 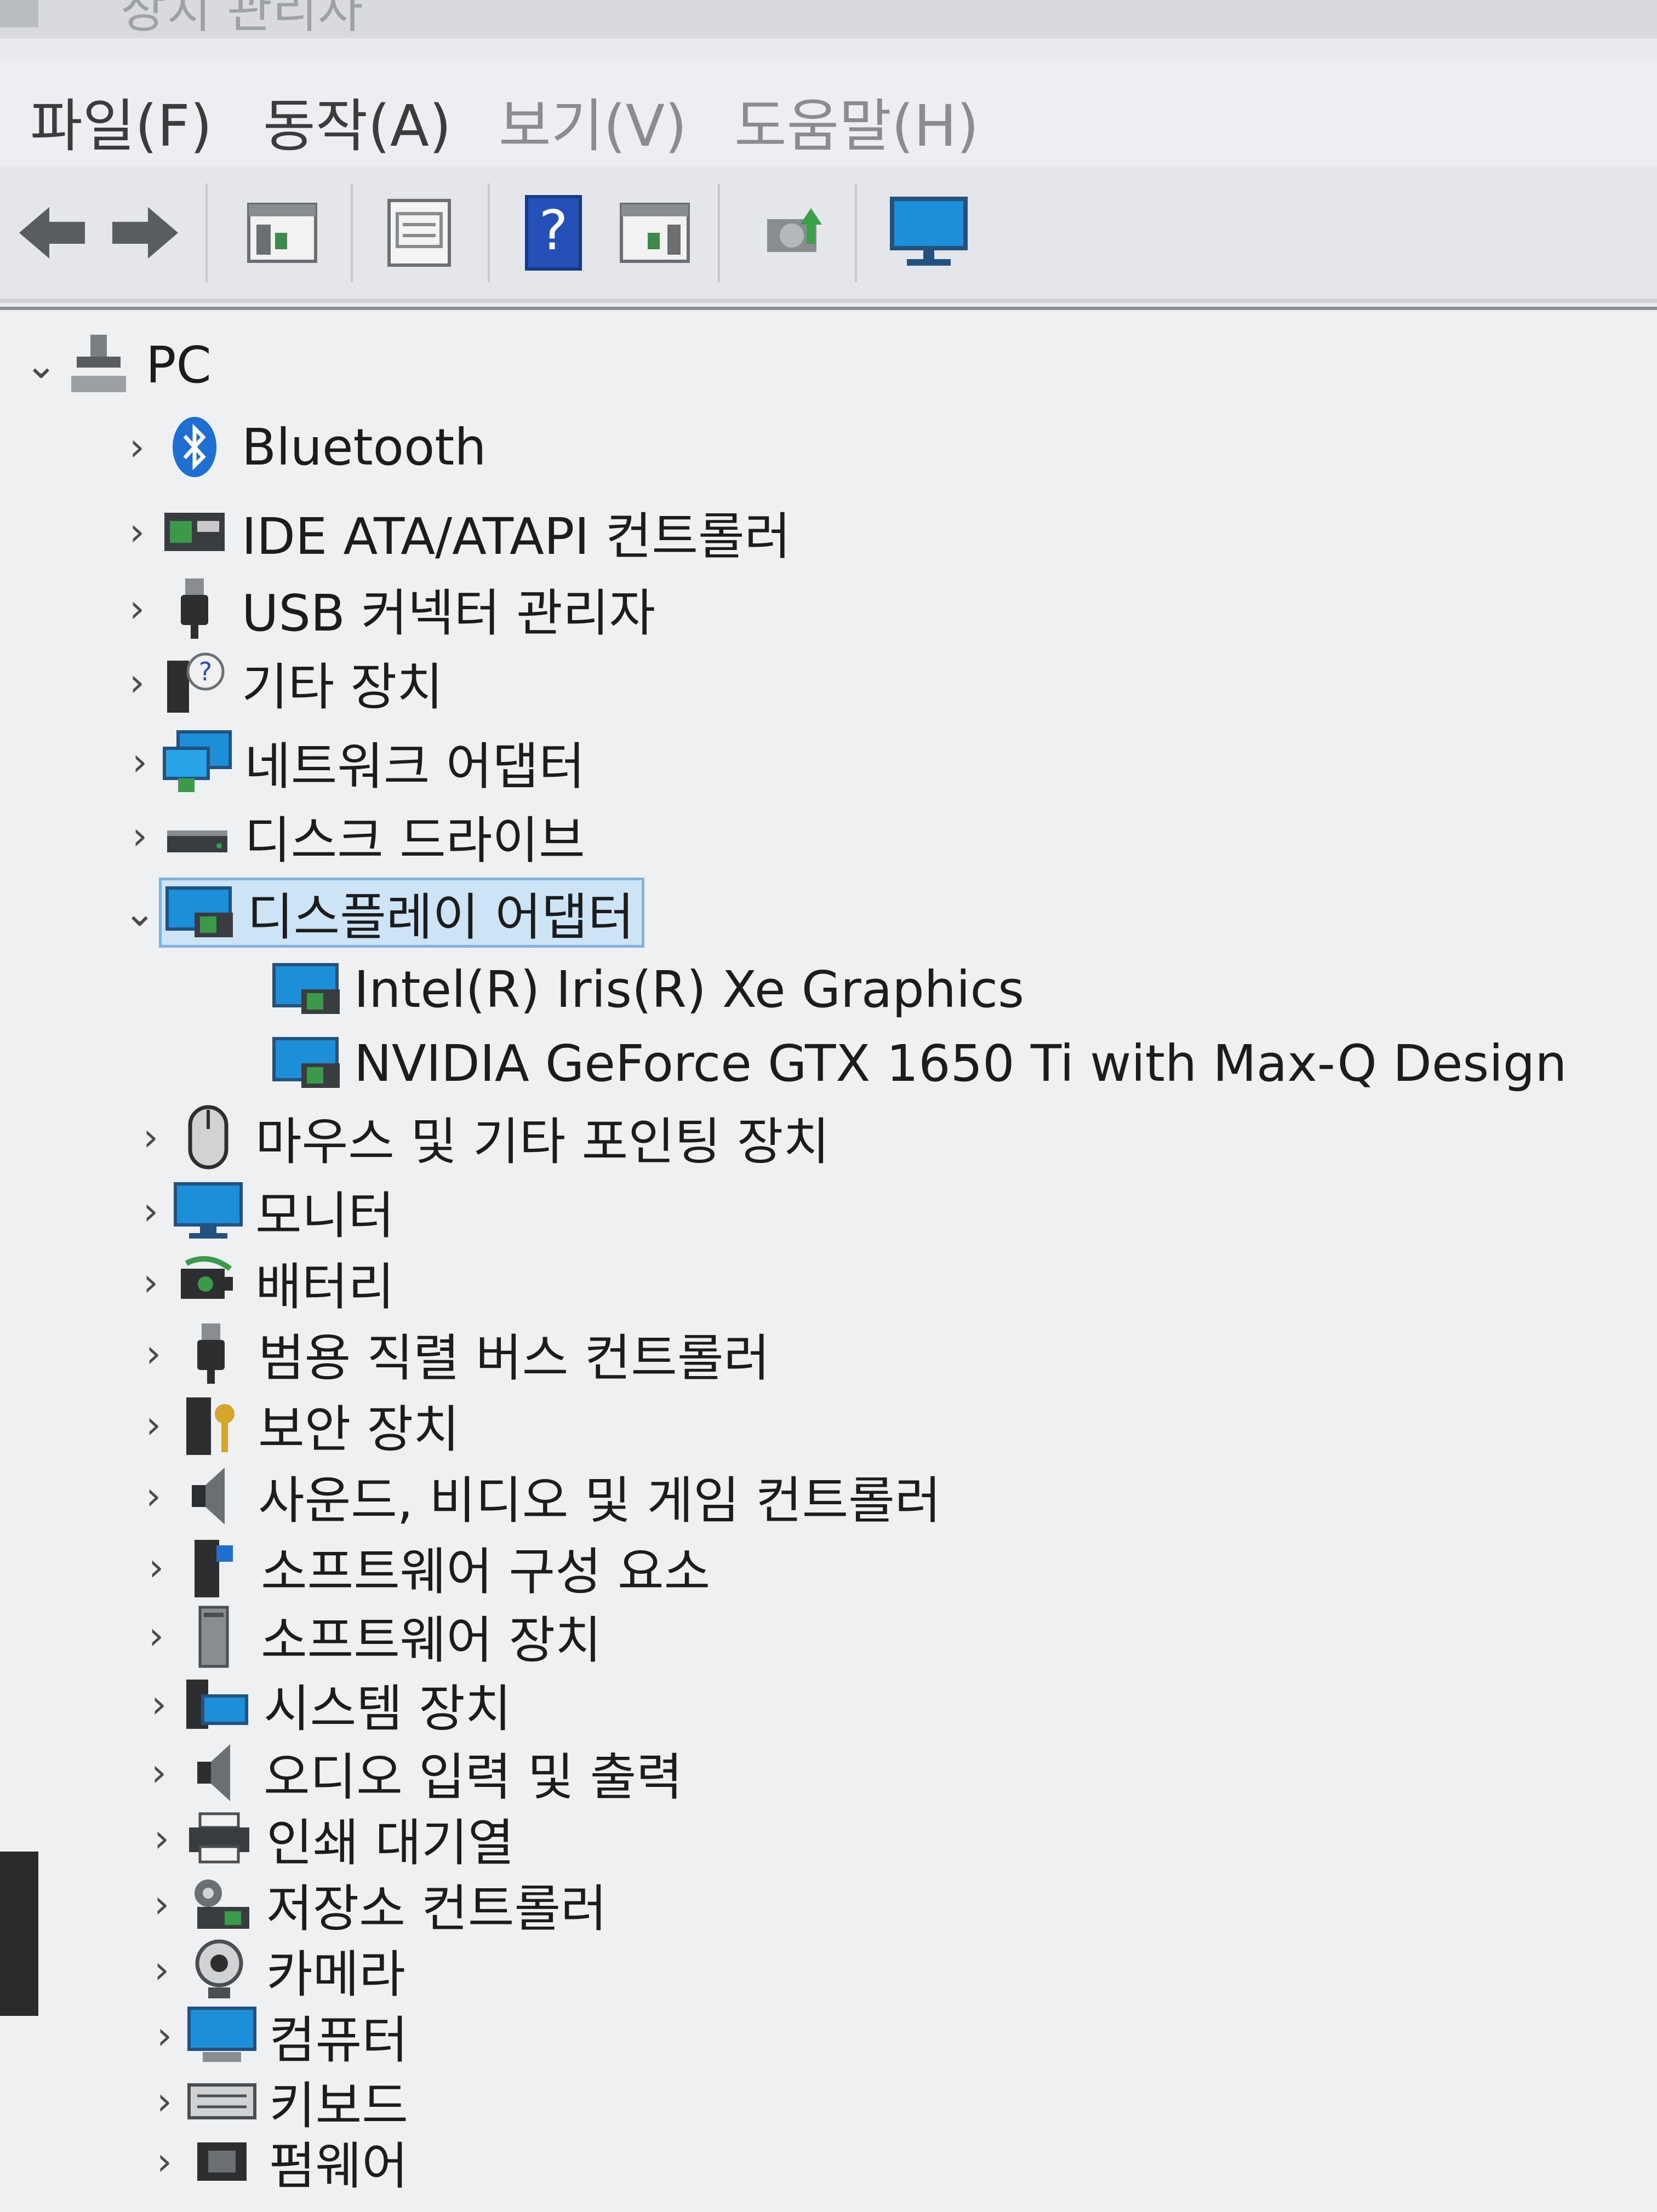 I want to click on tree-item-print-queues: › 인쇄 대기열, so click(x=328, y=1839).